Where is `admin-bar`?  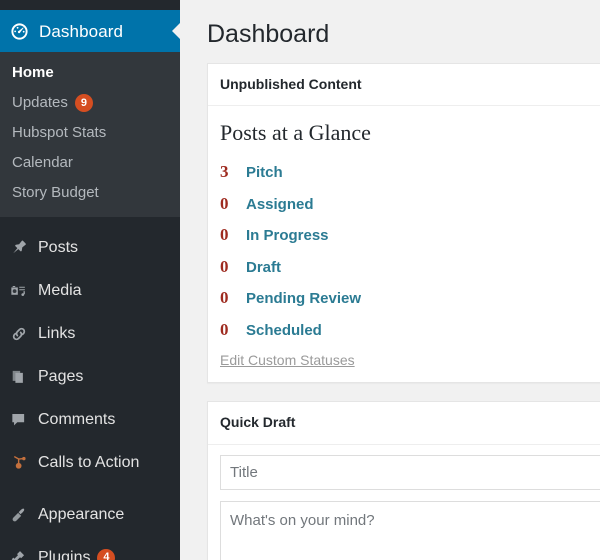
admin-bar is located at coordinates (90, 5).